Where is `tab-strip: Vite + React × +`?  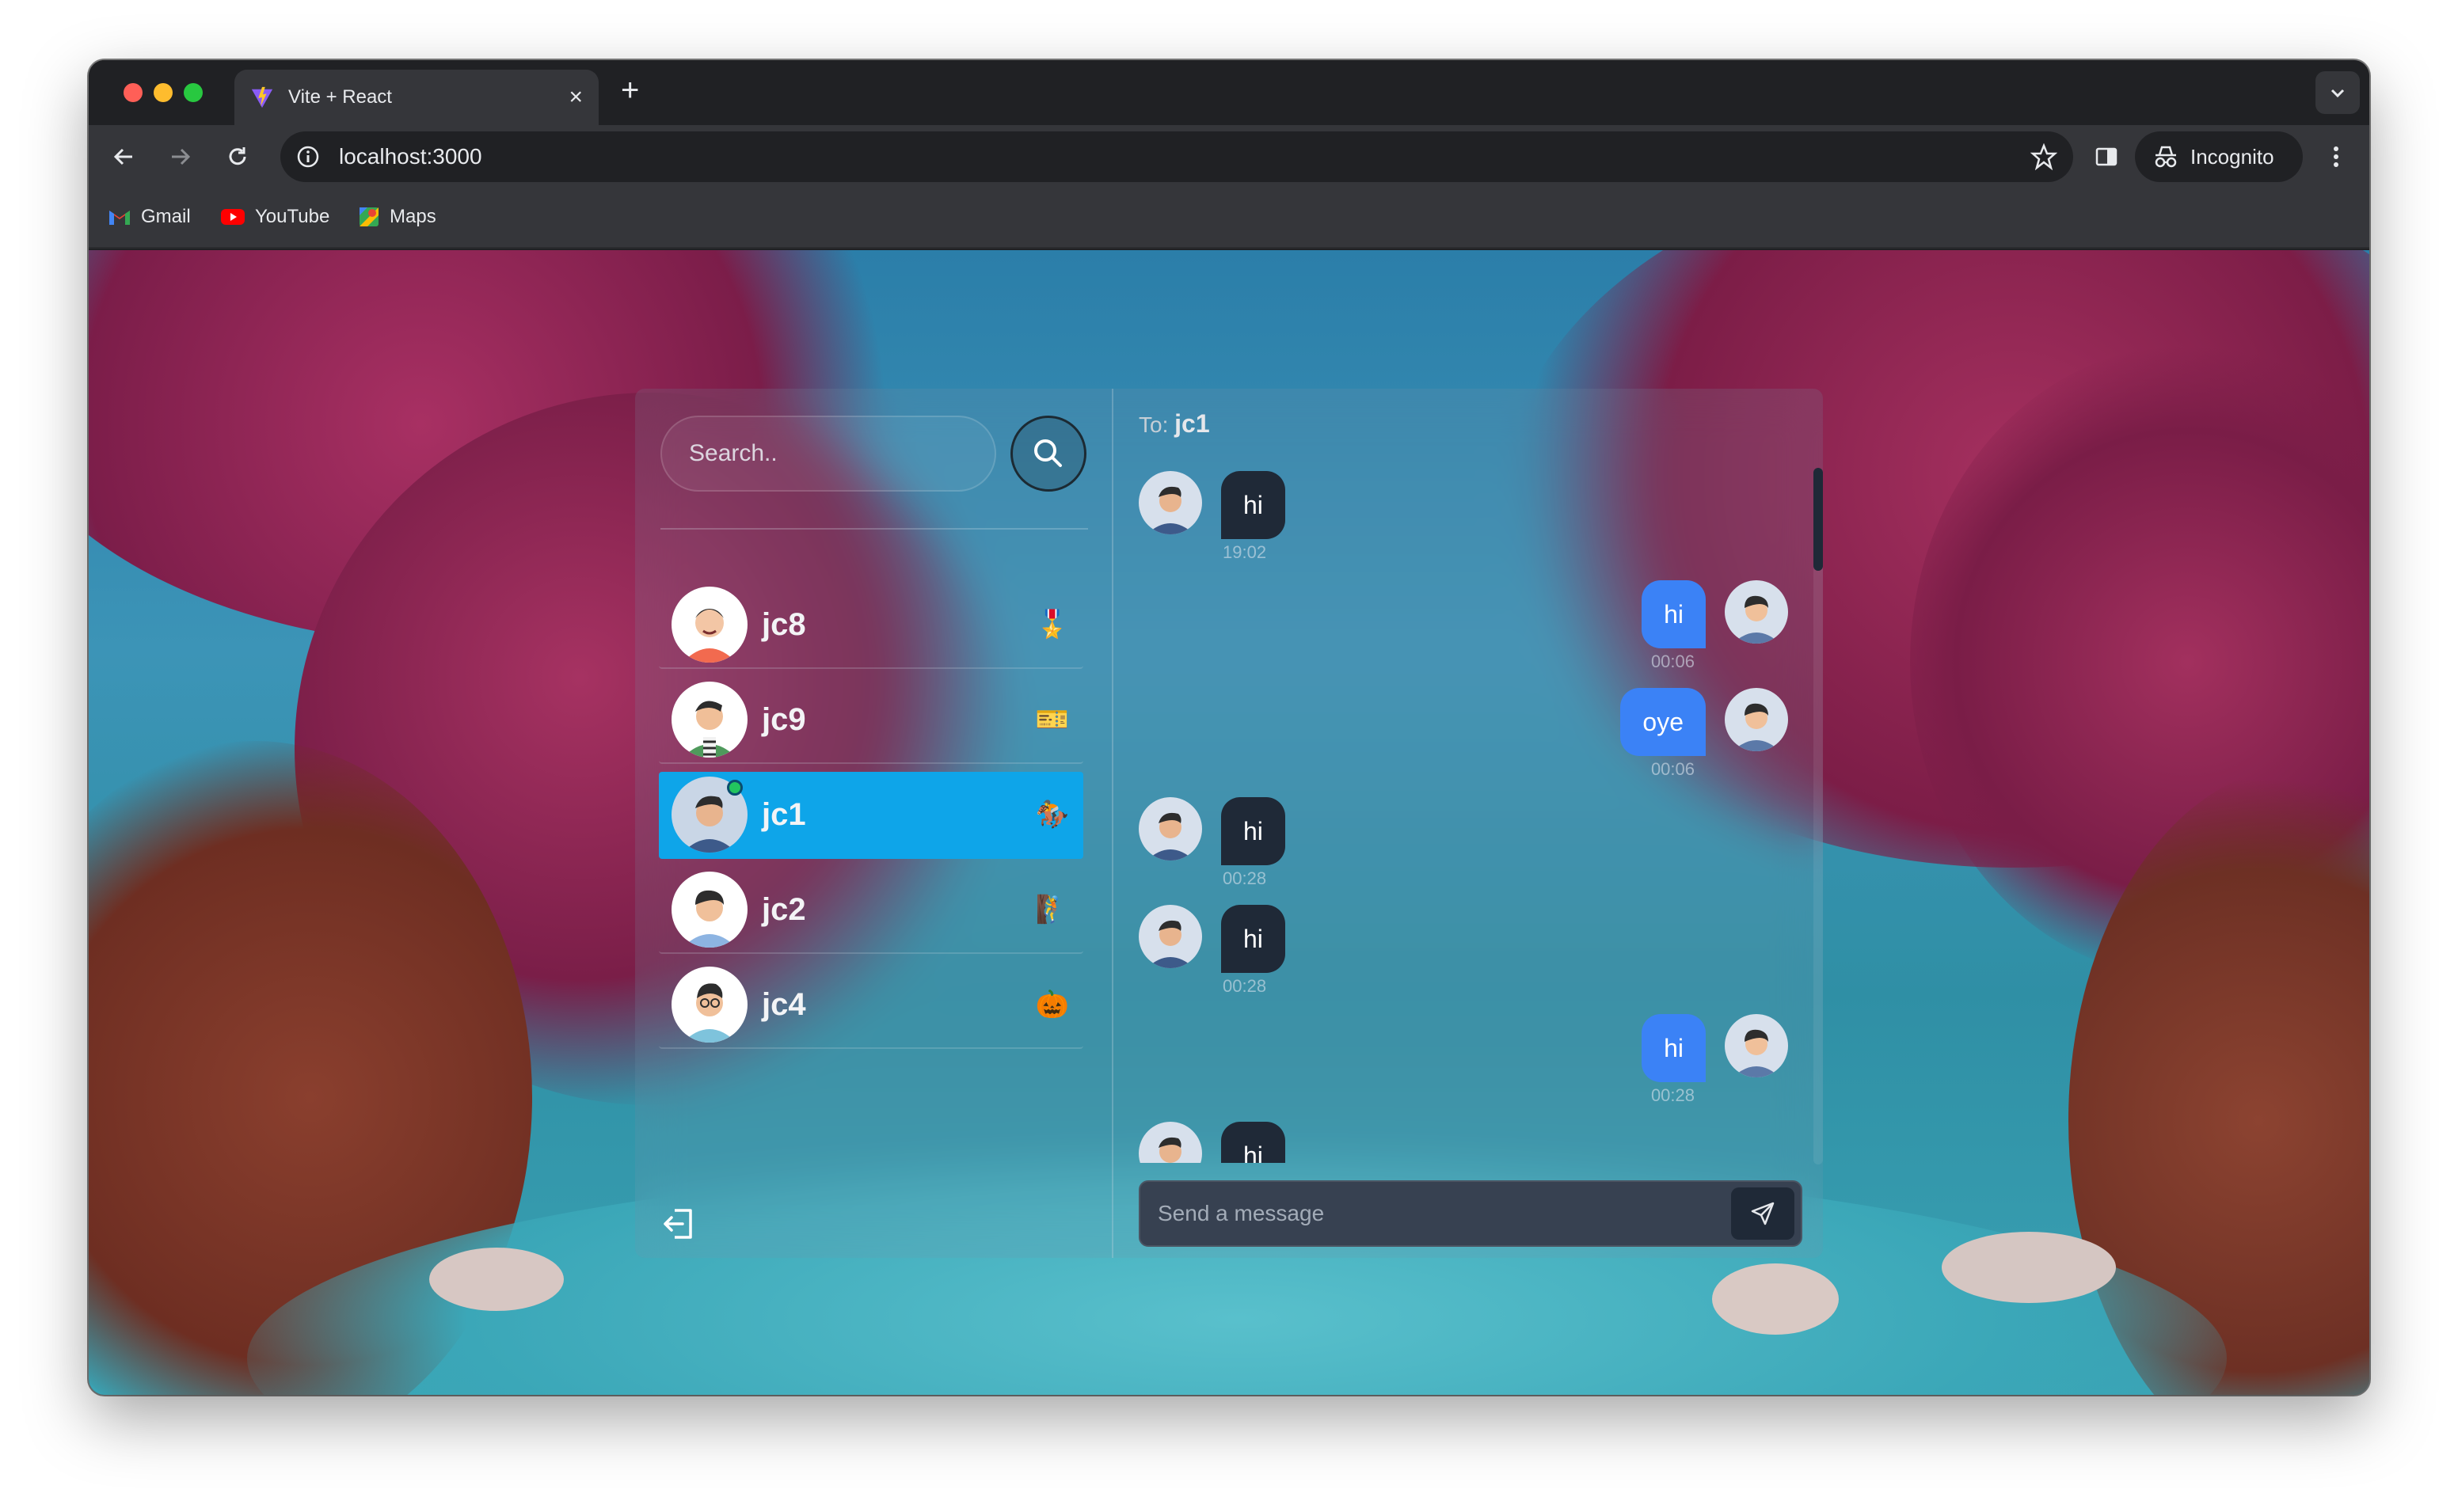 tab-strip: Vite + React × + is located at coordinates (1229, 92).